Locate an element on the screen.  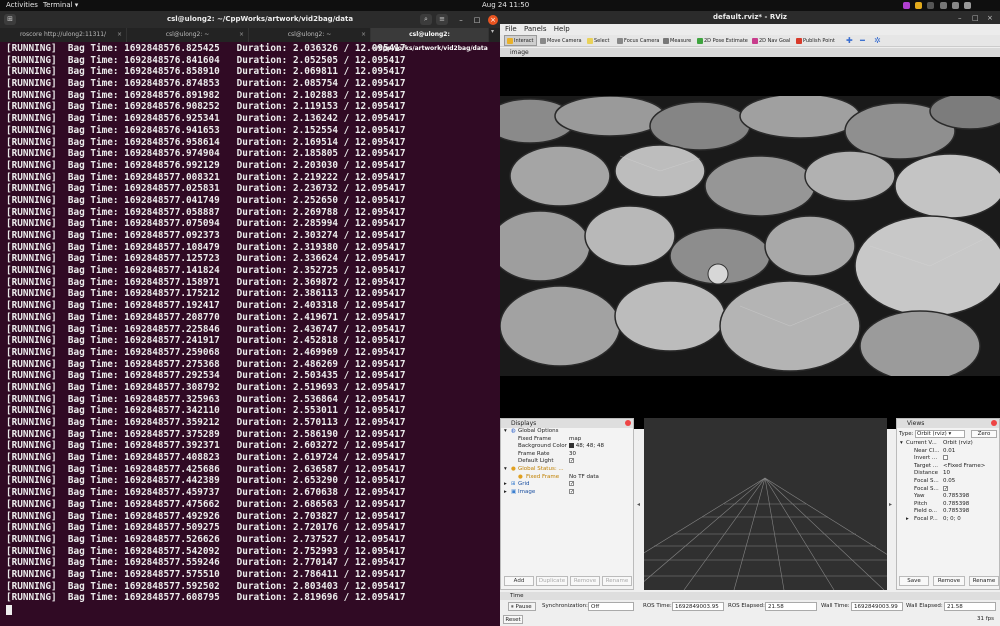
menu-panels: Panels is located at coordinates (535, 29).